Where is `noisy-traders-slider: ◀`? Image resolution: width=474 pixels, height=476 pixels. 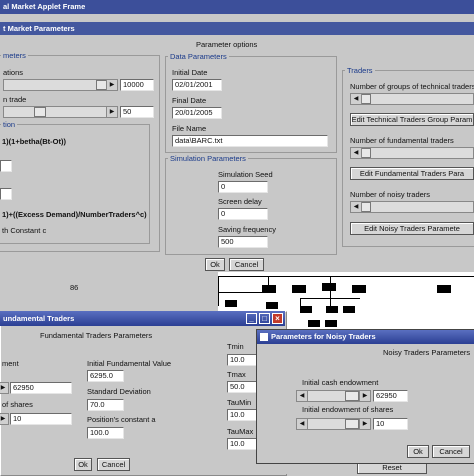
noisy-traders-slider: ◀ is located at coordinates (412, 207).